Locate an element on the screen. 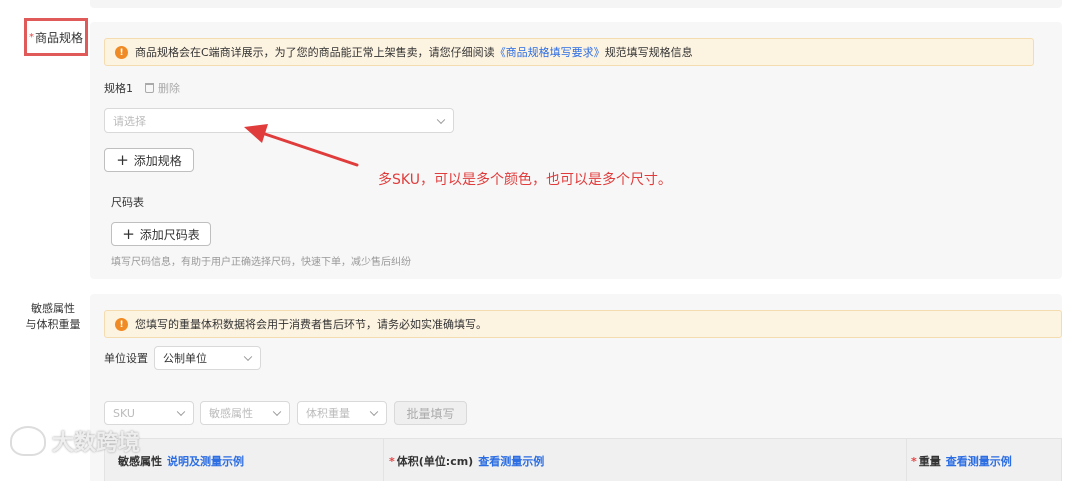 The image size is (1080, 481). table-header-volume: * 体积(单位:cm) 查看测量示例 is located at coordinates (467, 461).